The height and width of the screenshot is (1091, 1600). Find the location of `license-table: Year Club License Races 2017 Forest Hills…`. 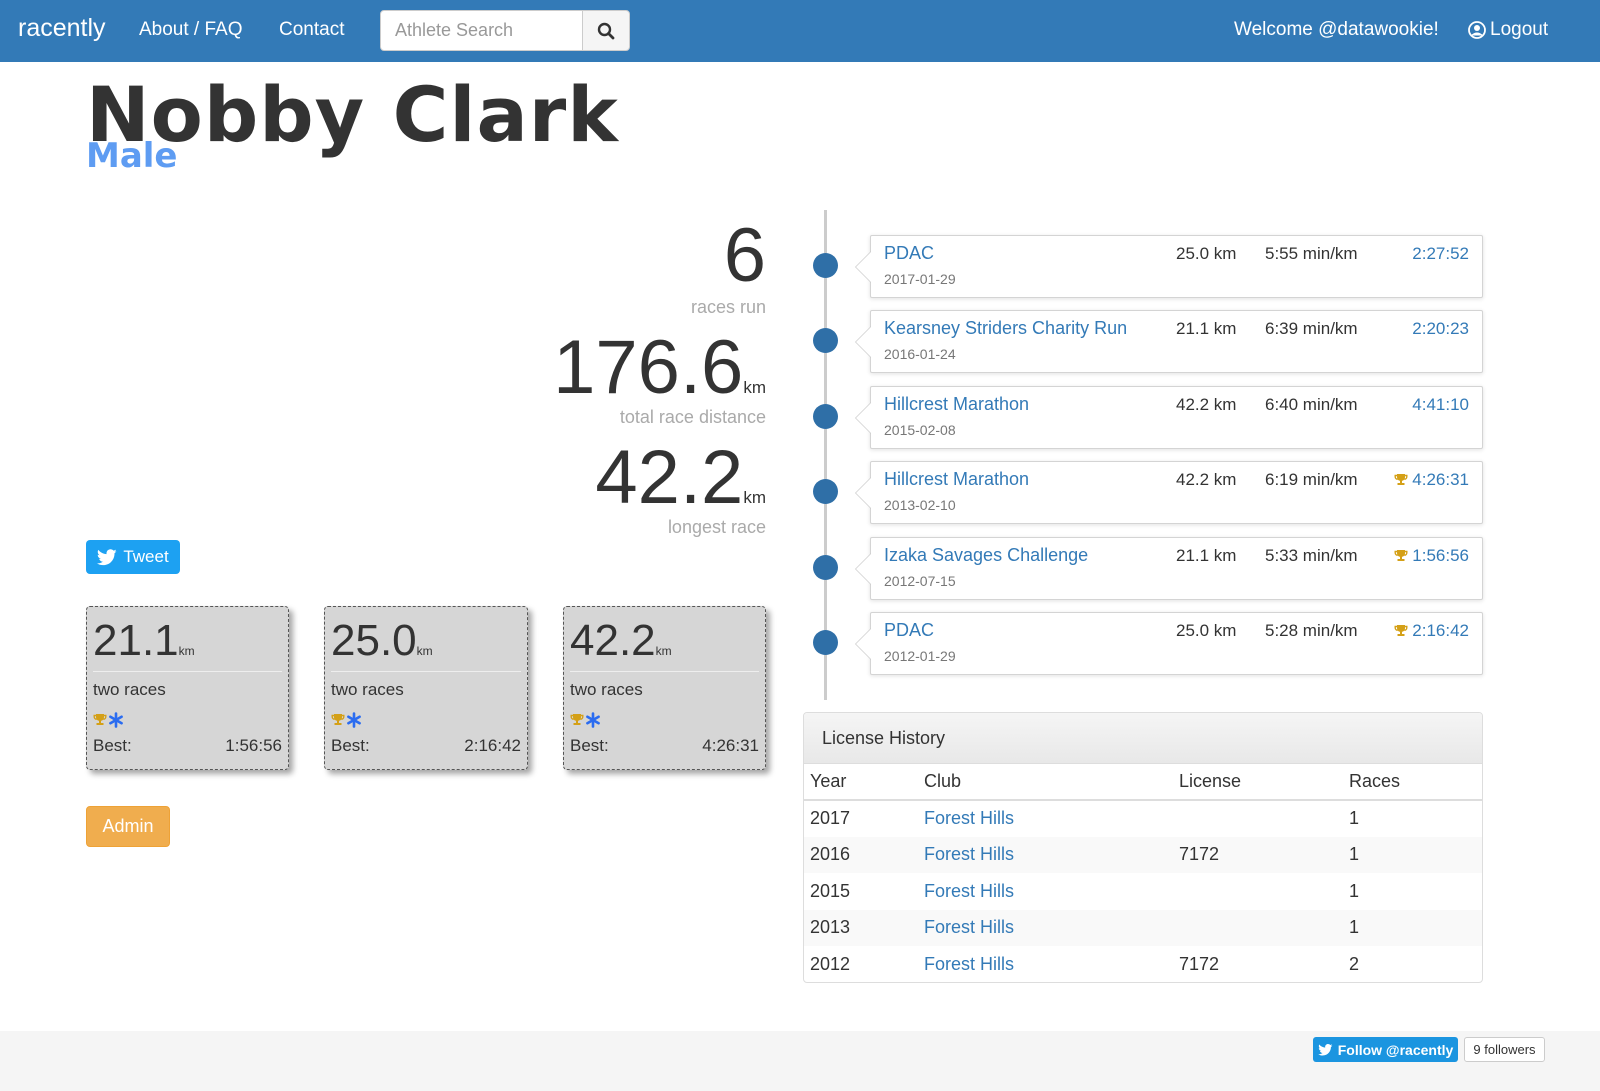

license-table: Year Club License Races 2017 Forest Hills… is located at coordinates (1143, 873).